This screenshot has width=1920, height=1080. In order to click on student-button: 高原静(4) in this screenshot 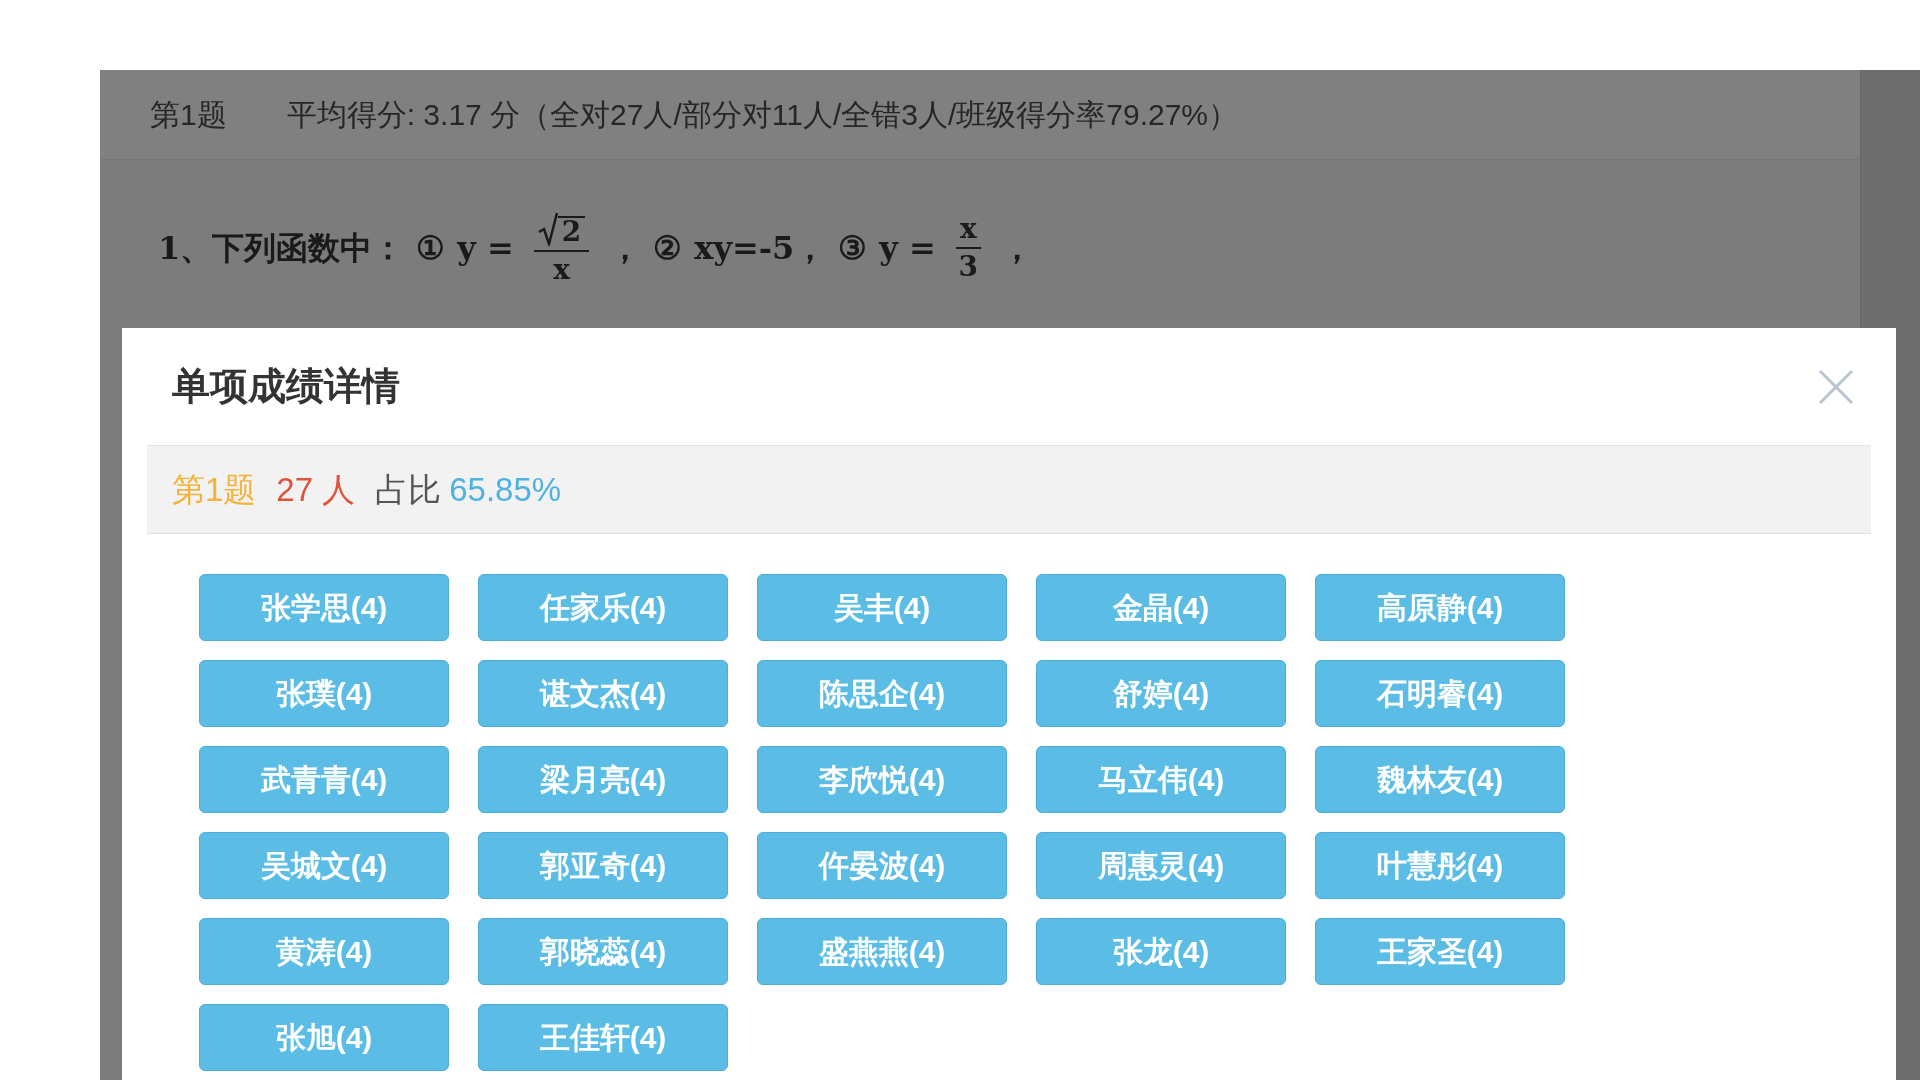, I will do `click(1440, 607)`.